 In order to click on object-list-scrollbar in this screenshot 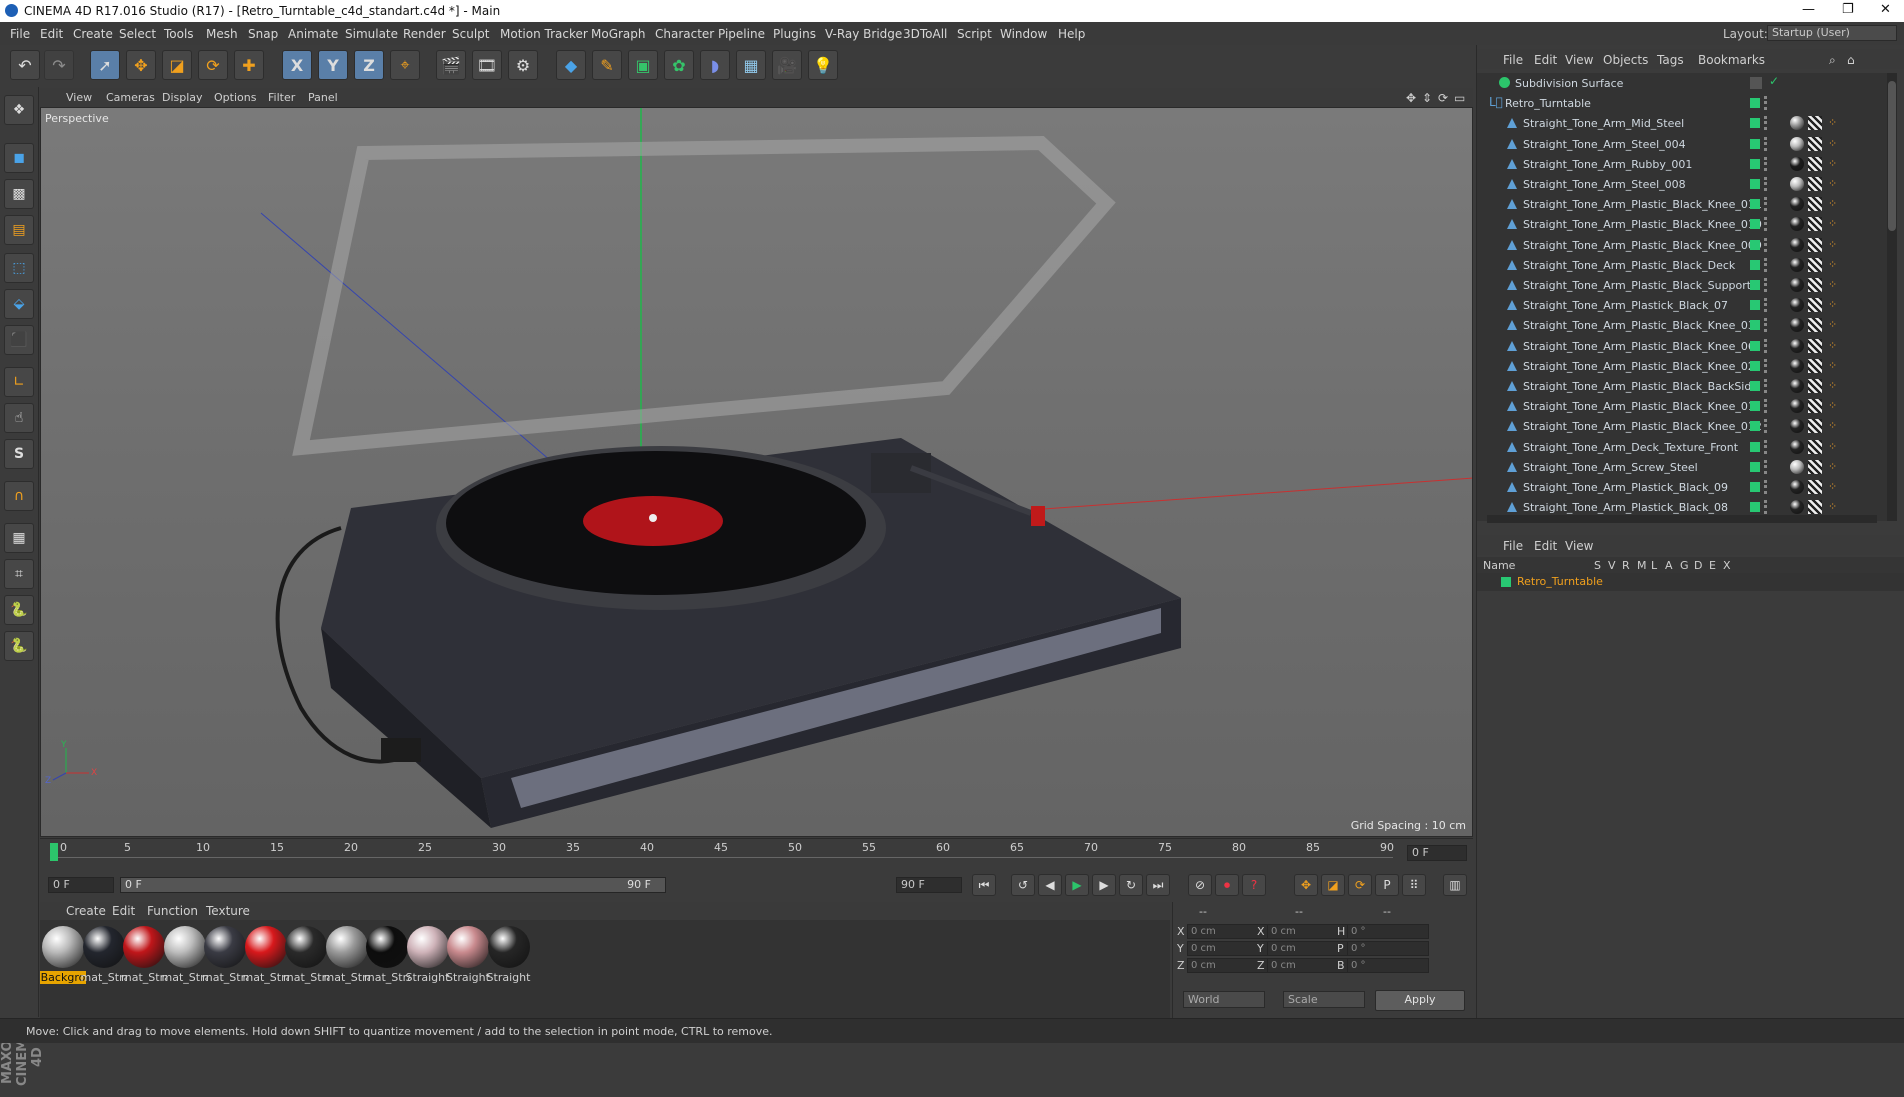, I will do `click(1892, 297)`.